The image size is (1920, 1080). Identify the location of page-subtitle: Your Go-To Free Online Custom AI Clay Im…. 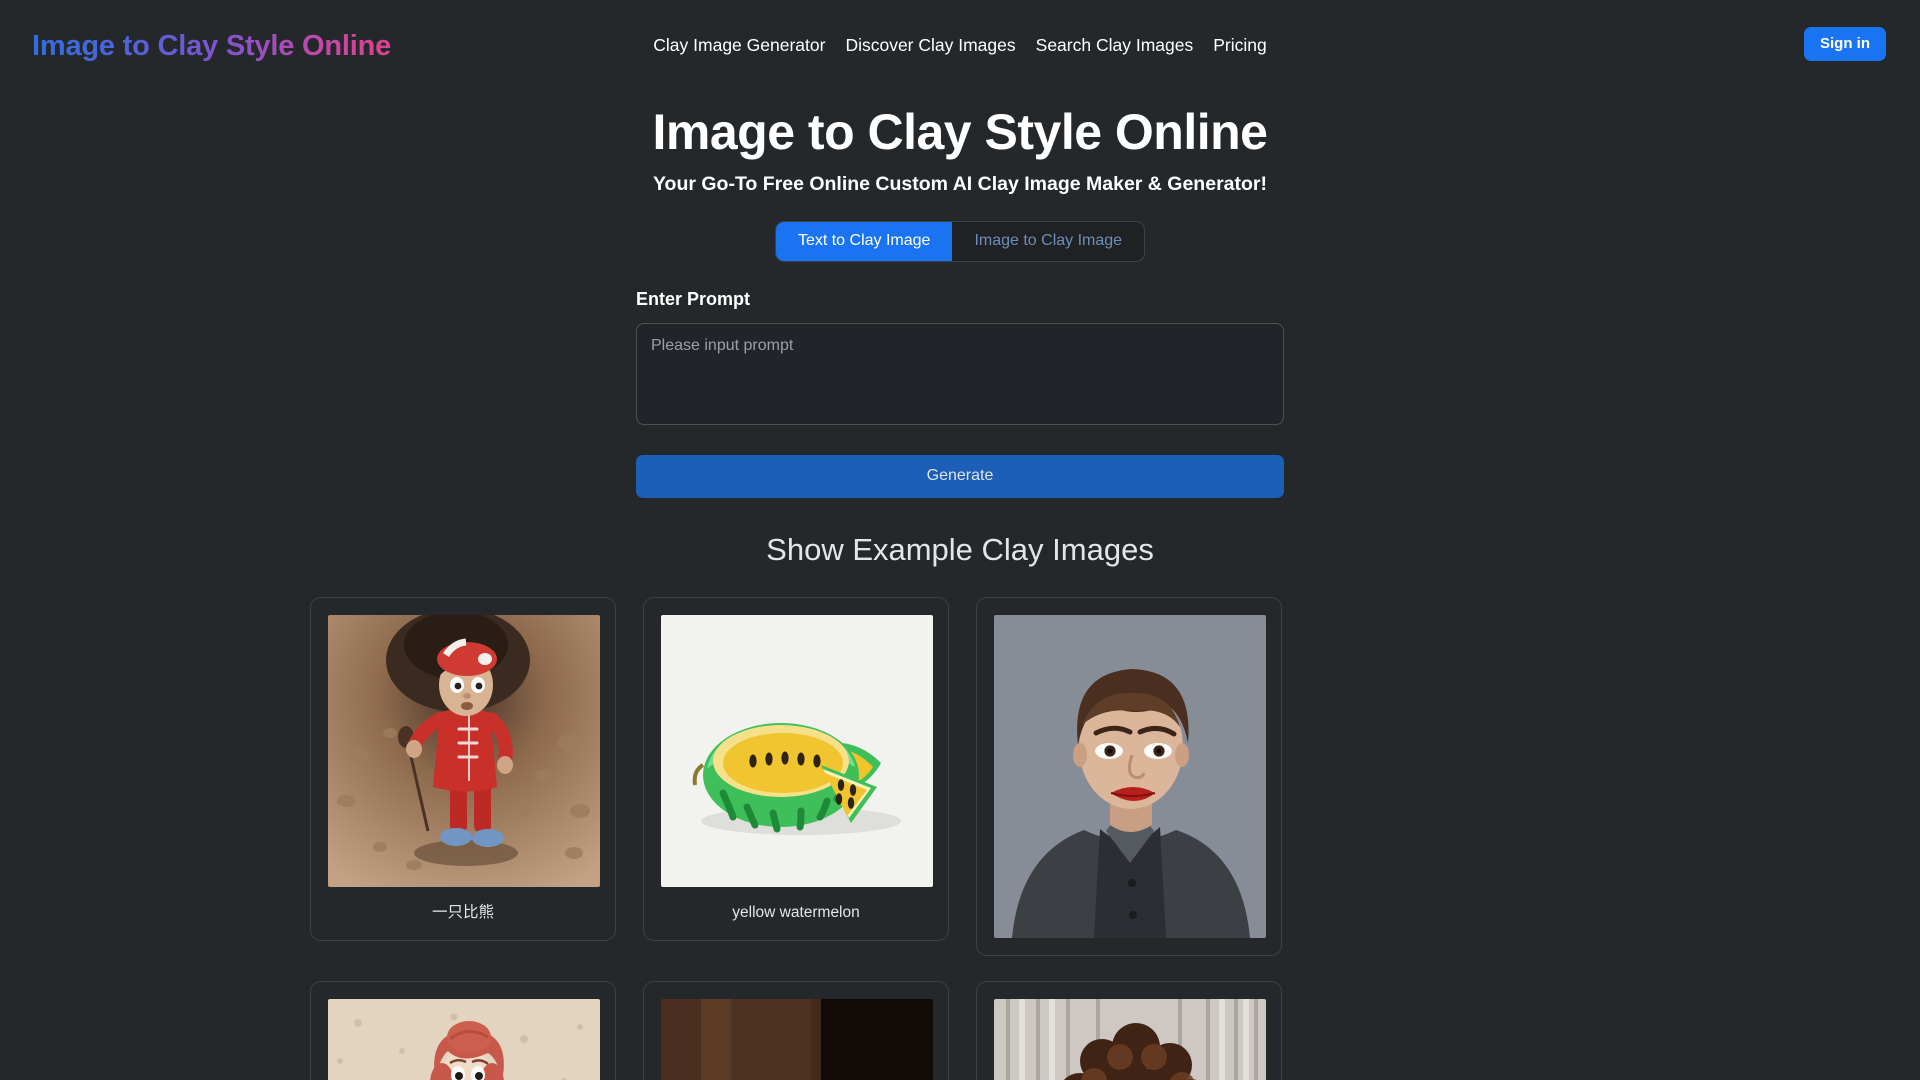
(959, 184).